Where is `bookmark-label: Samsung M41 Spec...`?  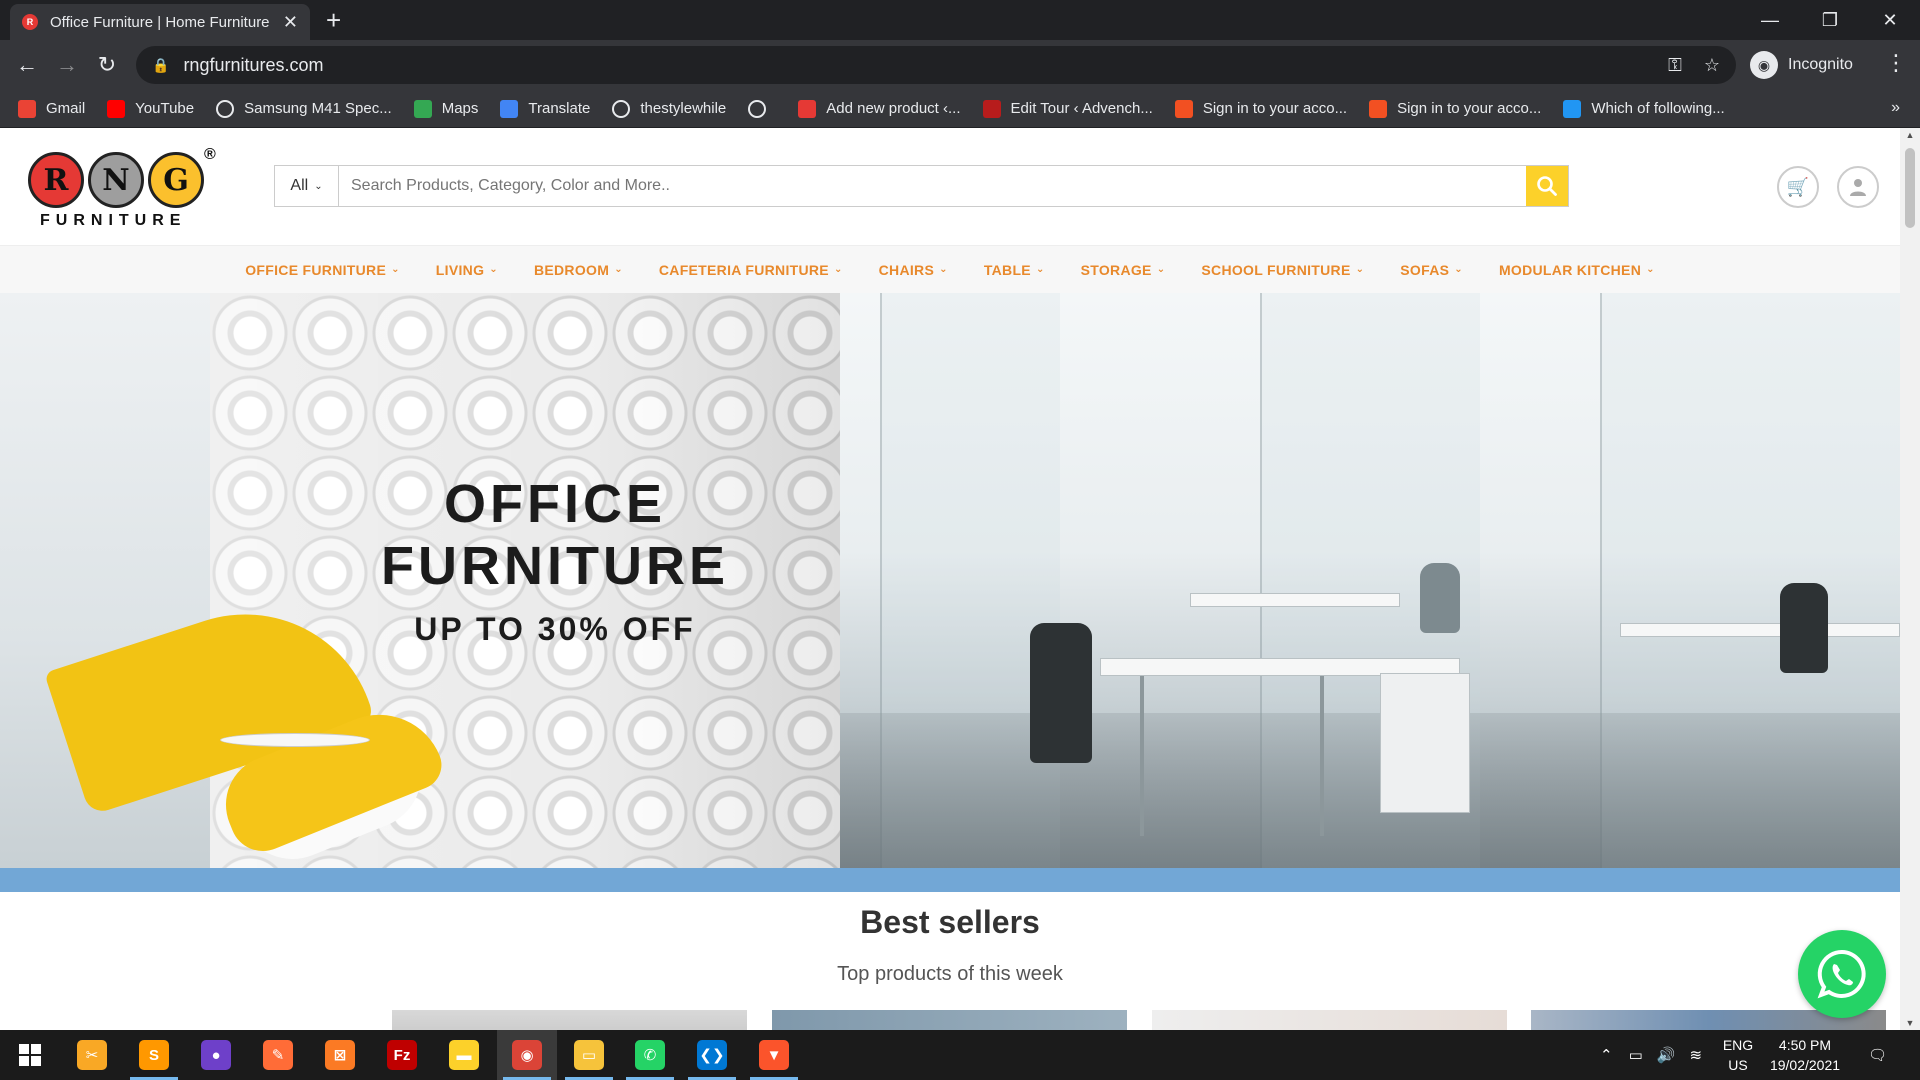 bookmark-label: Samsung M41 Spec... is located at coordinates (318, 108).